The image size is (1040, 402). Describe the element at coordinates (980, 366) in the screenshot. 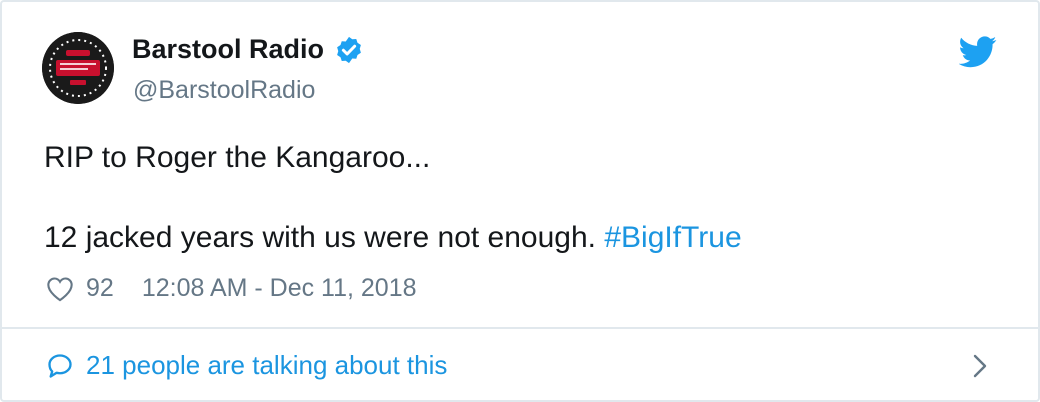

I see `chevron-right-icon` at that location.